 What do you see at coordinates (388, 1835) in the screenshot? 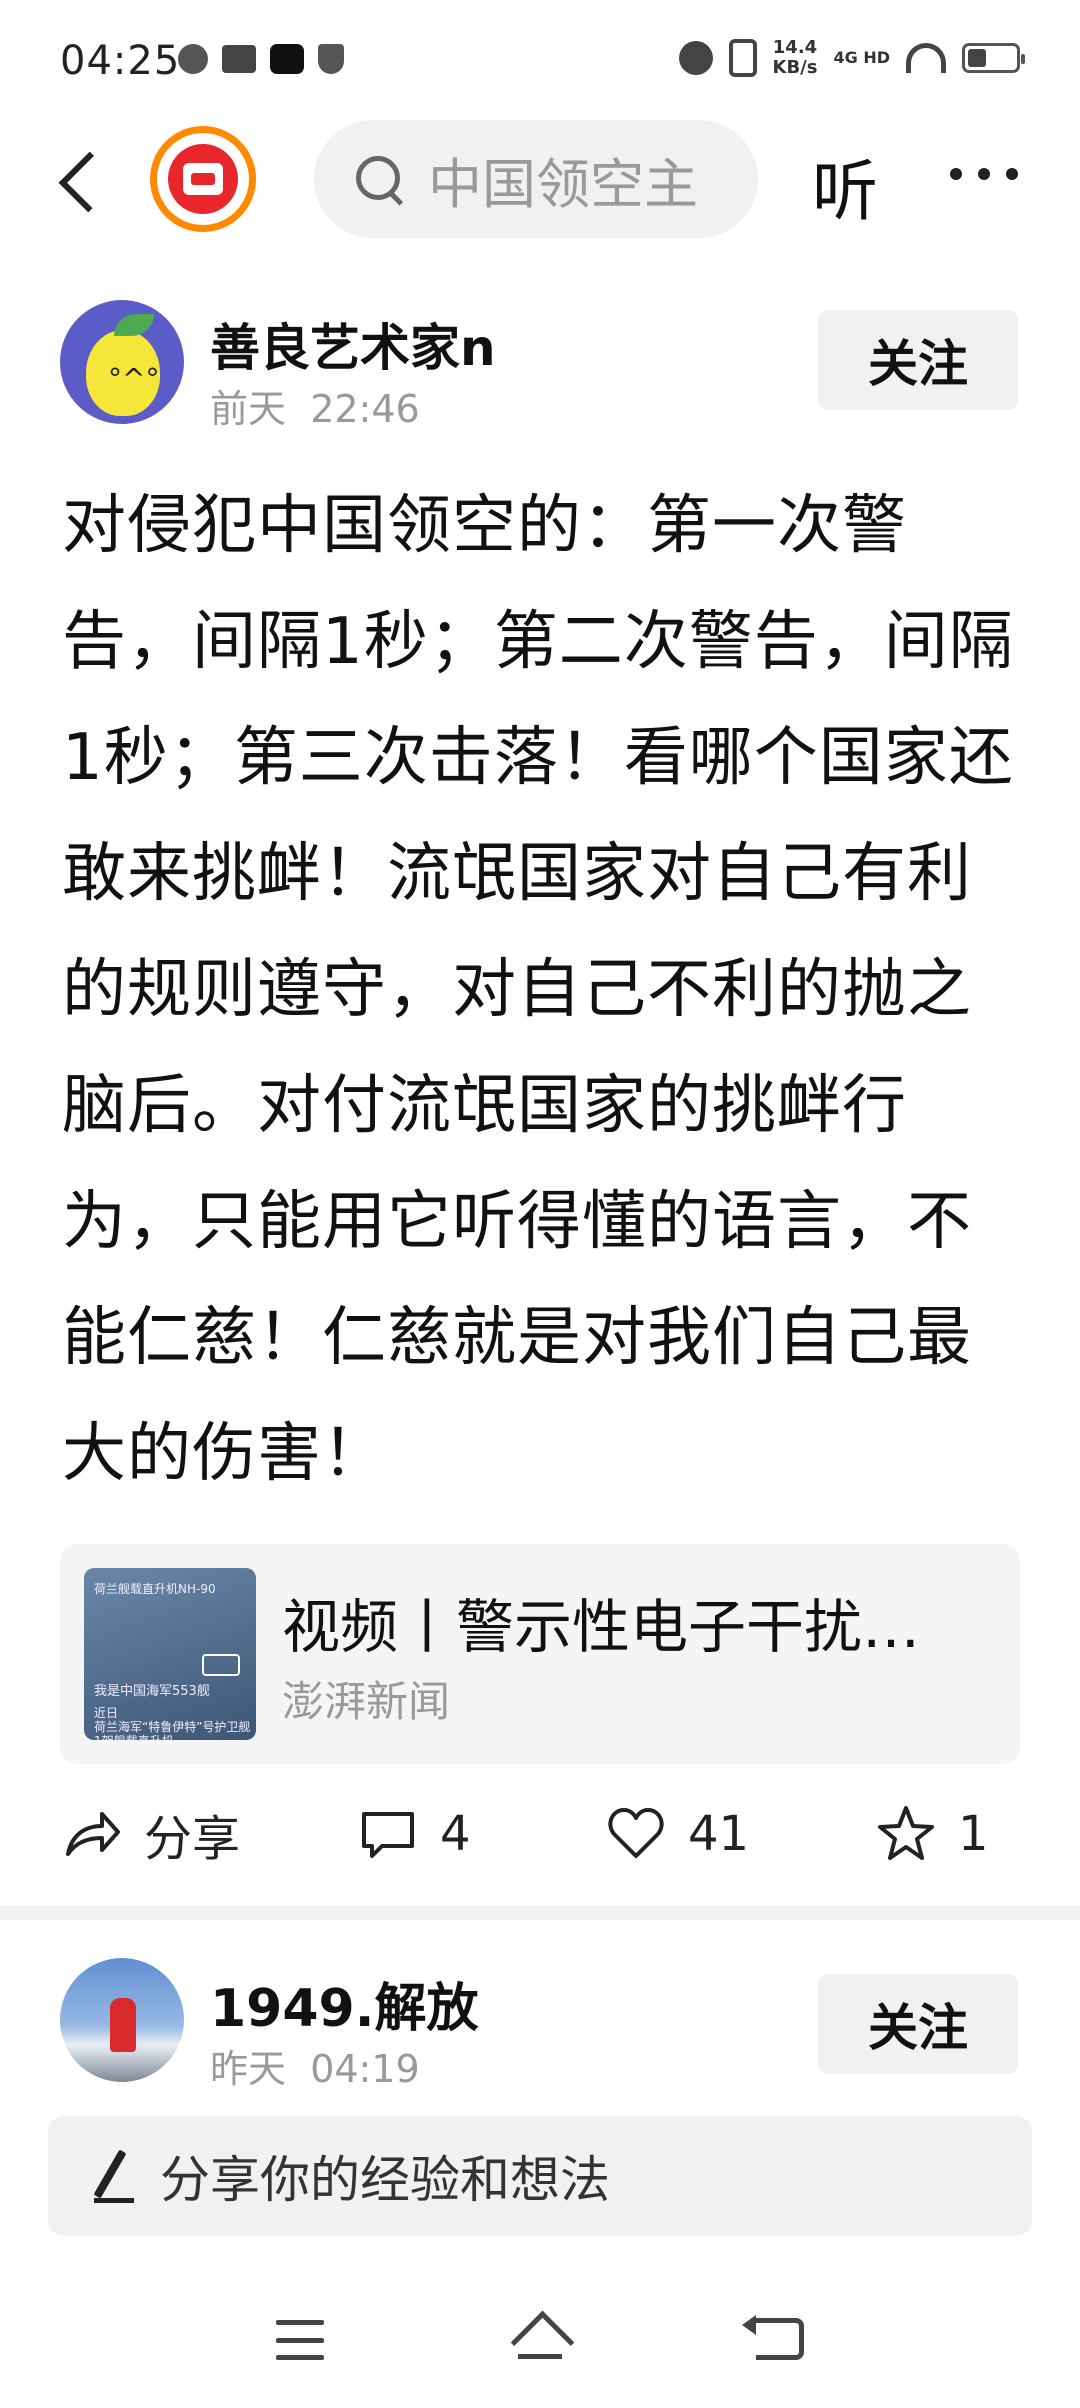
I see `comment-icon` at bounding box center [388, 1835].